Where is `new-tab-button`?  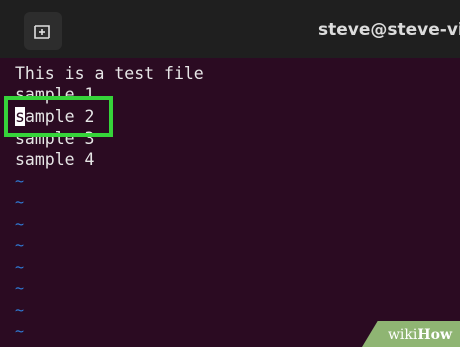
new-tab-button is located at coordinates (43, 31).